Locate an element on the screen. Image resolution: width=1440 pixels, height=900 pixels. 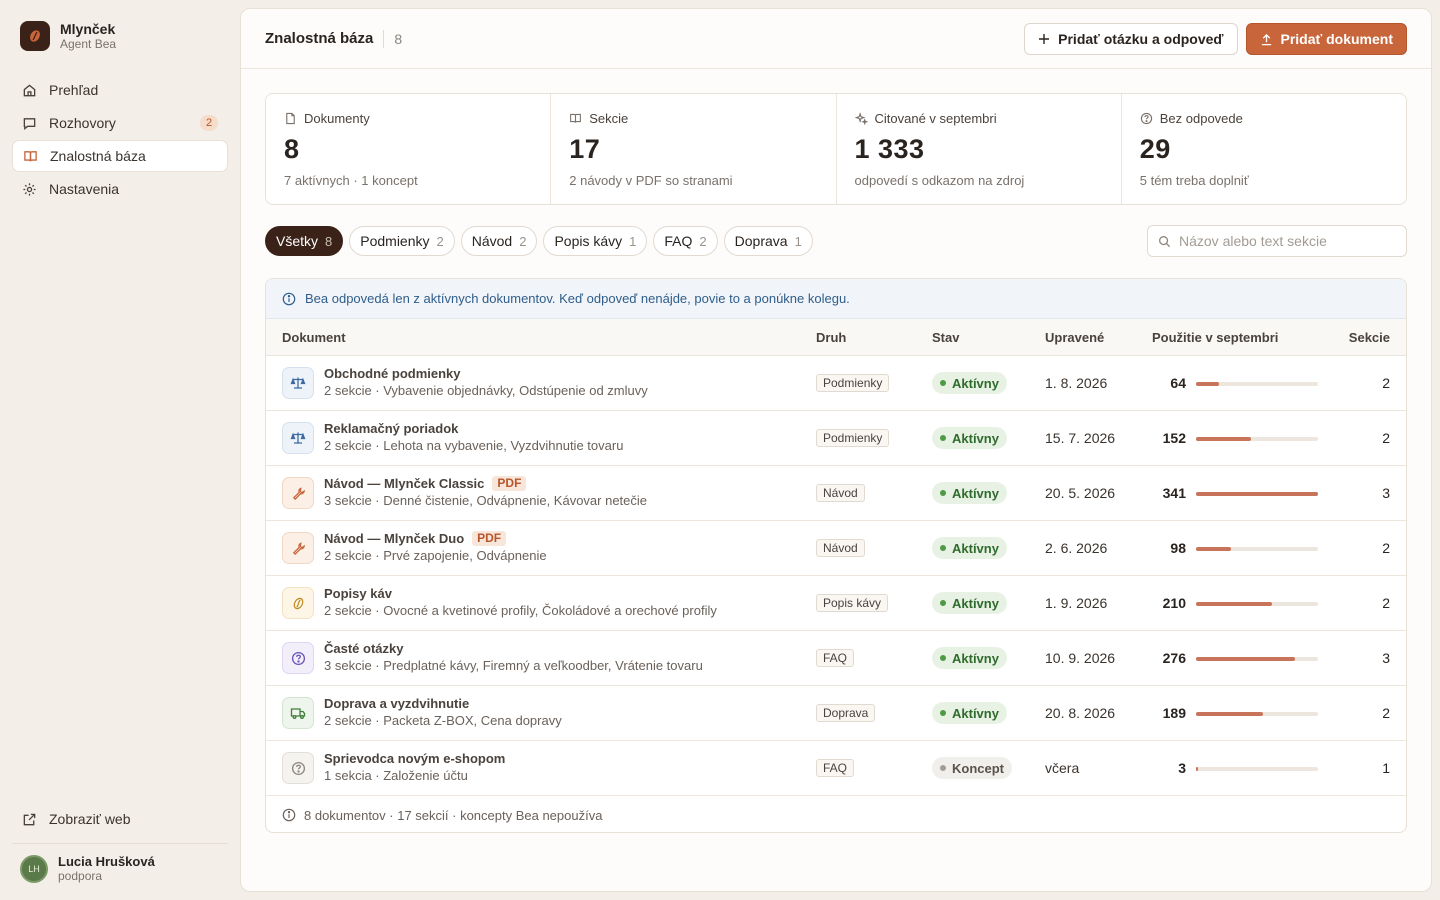
filter-count: 2 is located at coordinates (703, 241).